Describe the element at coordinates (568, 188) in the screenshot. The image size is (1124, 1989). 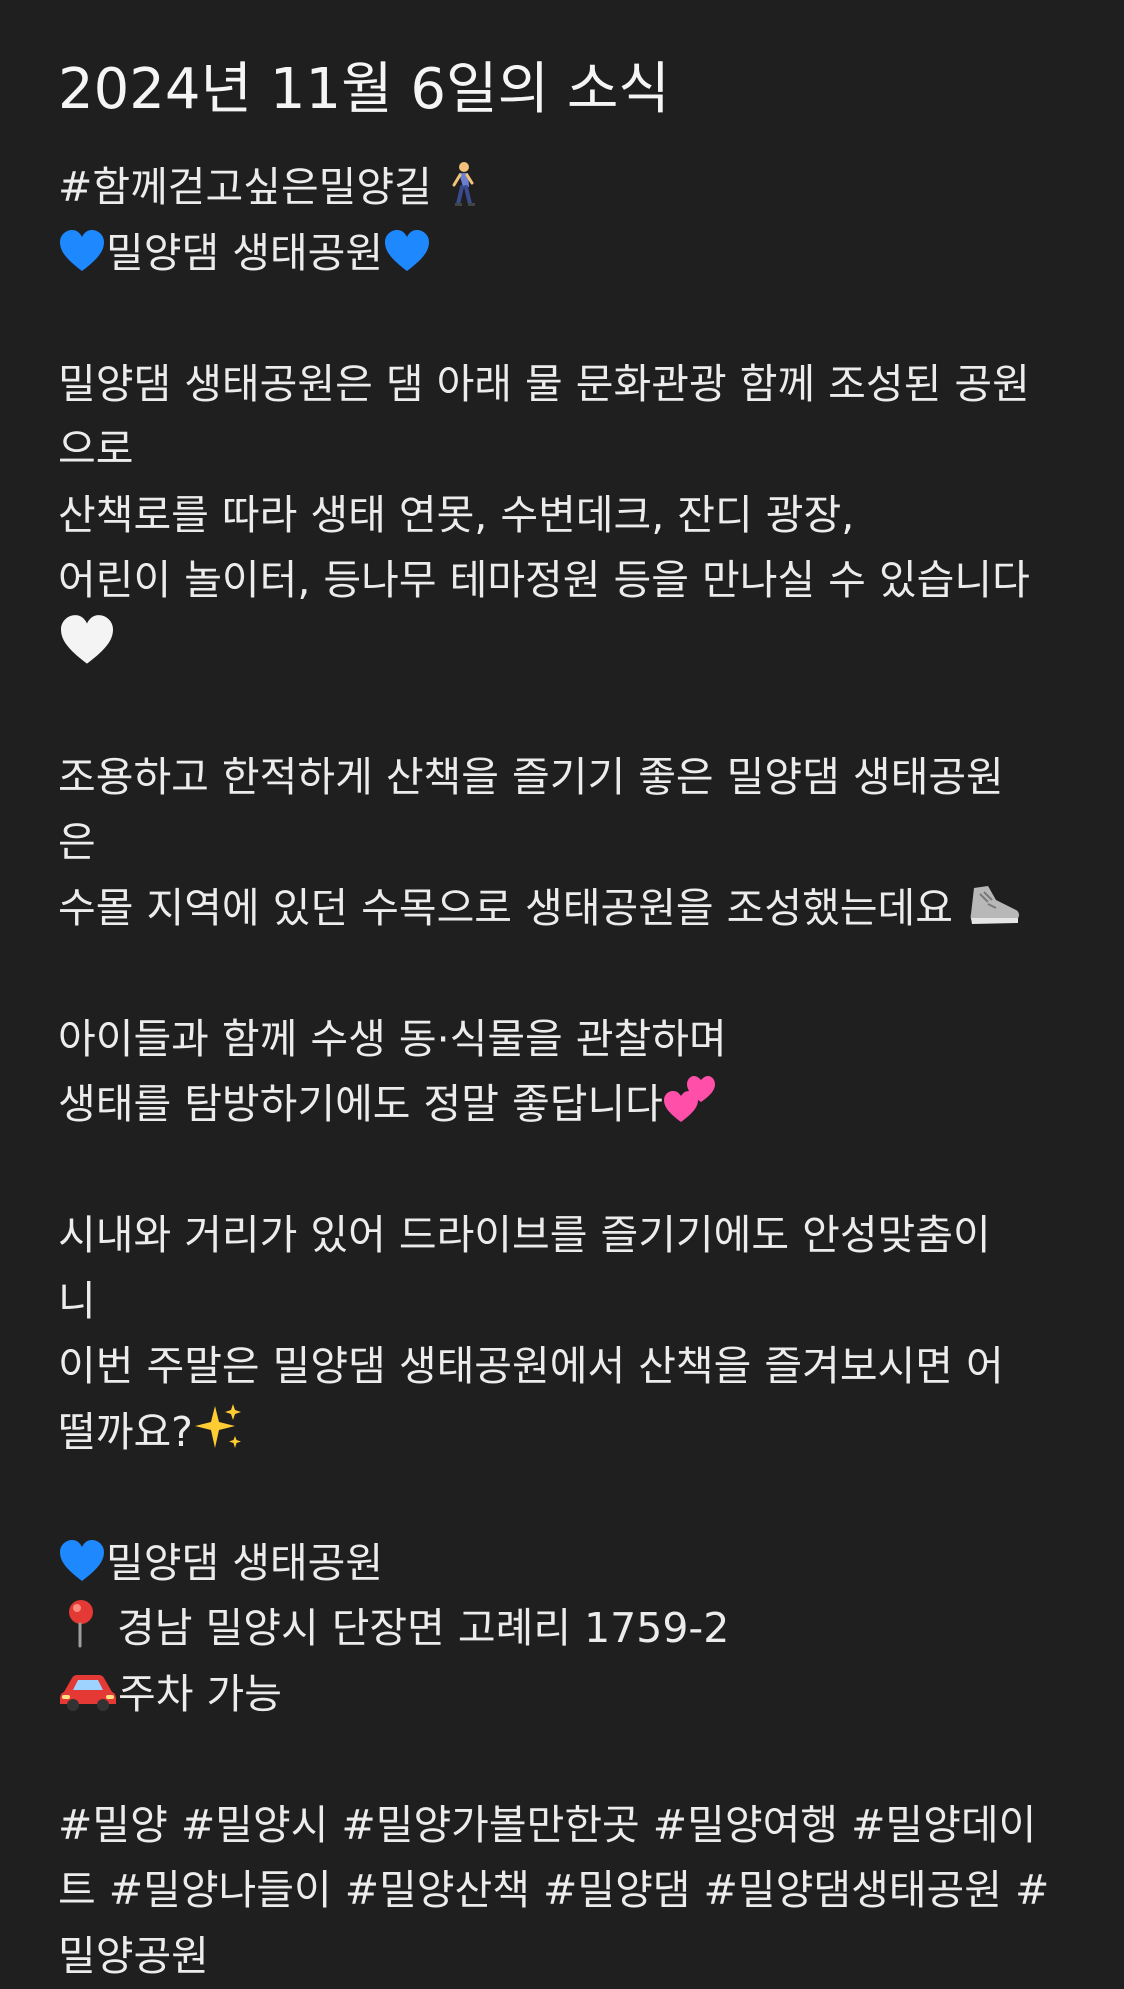
I see `line-hashtag-walk: #함께걷고싶은밀양길` at that location.